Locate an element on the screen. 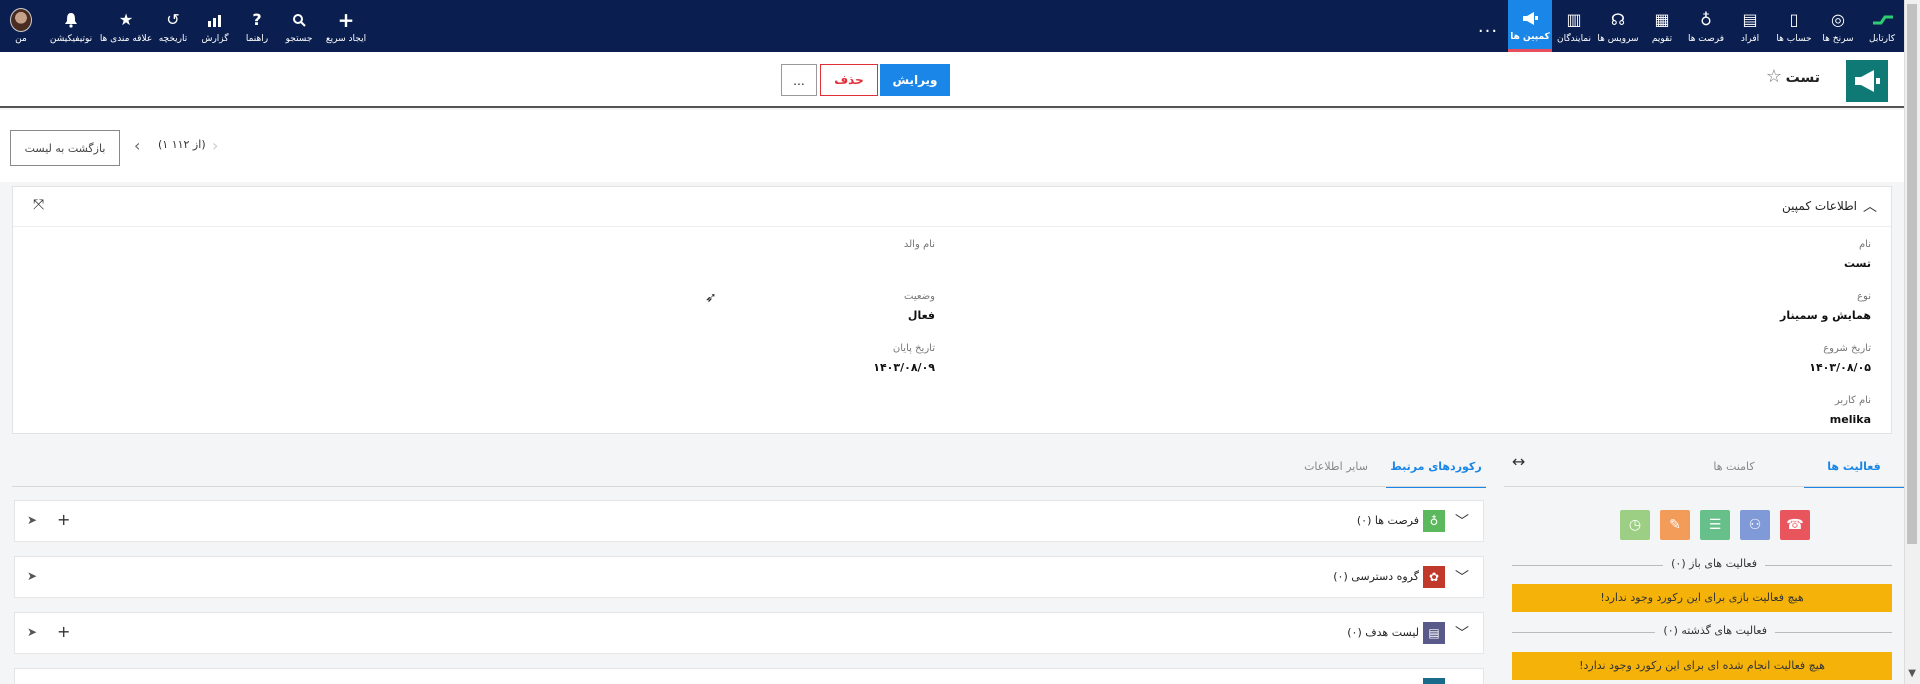 The width and height of the screenshot is (1920, 684). nav-dashboard: کارتابل is located at coordinates (1882, 26).